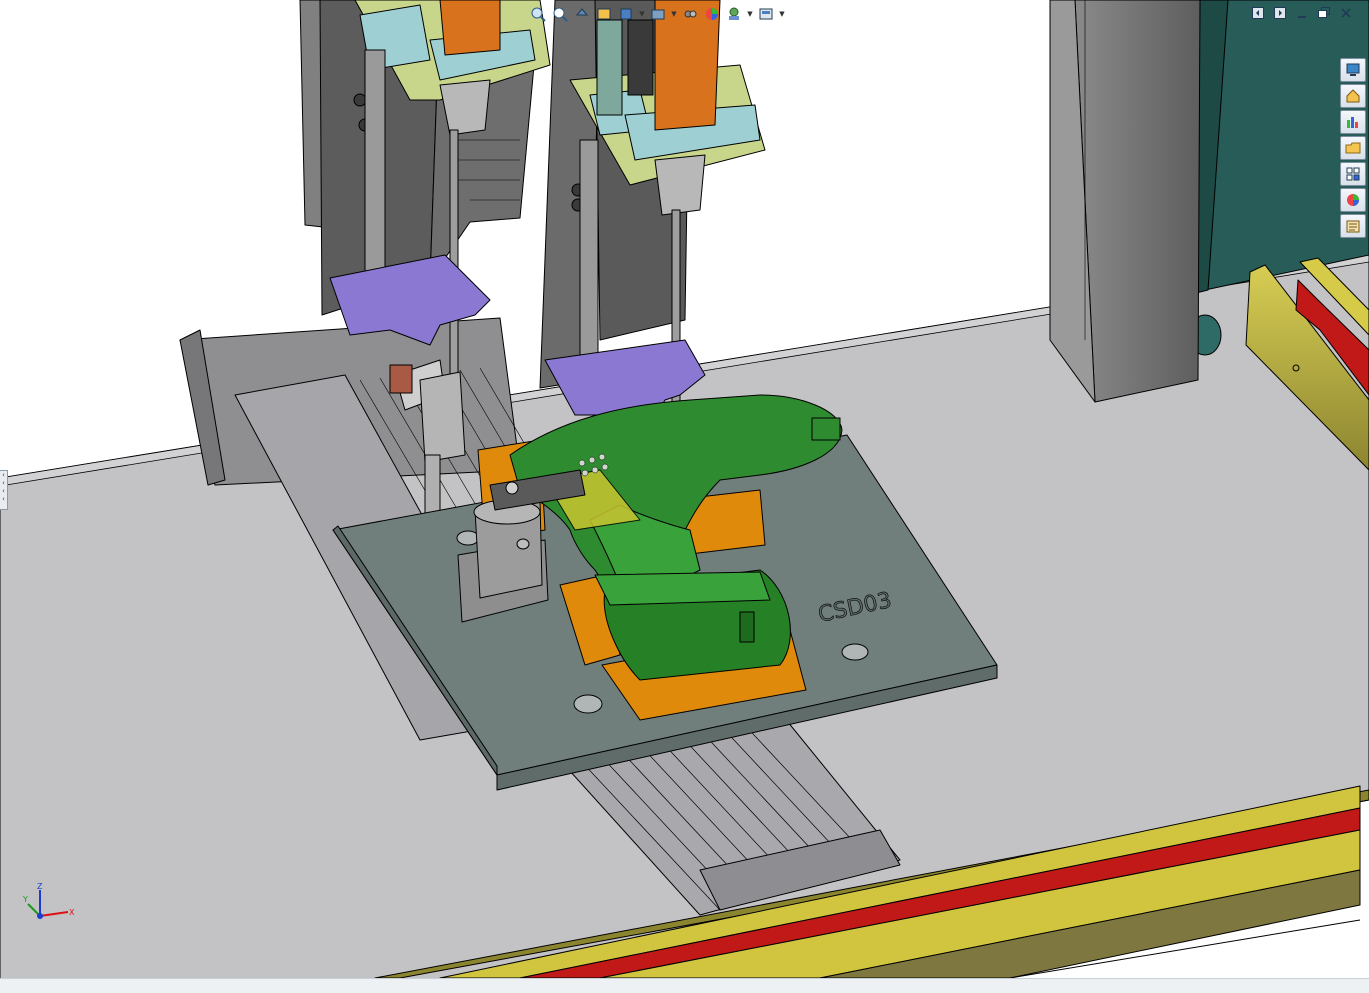 The height and width of the screenshot is (993, 1369). I want to click on file-explorer-icon, so click(1353, 148).